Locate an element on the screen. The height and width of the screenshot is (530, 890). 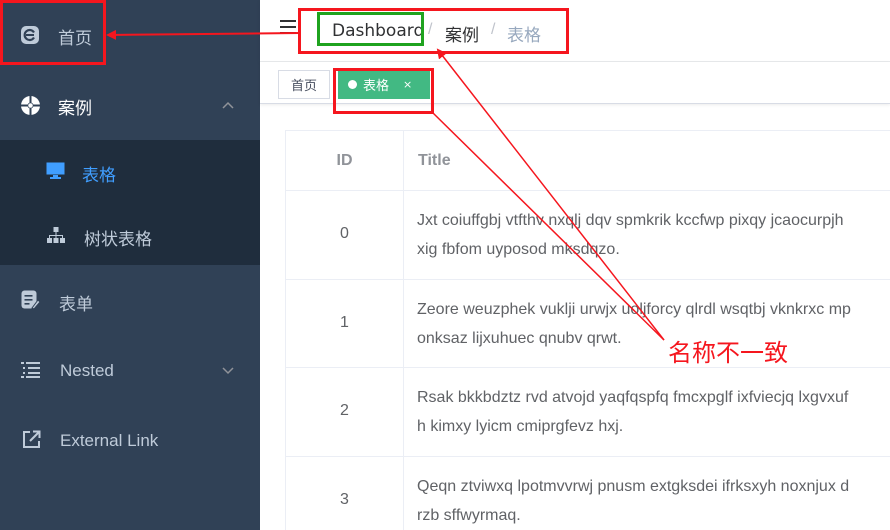
cell-id: 3 is located at coordinates (344, 499).